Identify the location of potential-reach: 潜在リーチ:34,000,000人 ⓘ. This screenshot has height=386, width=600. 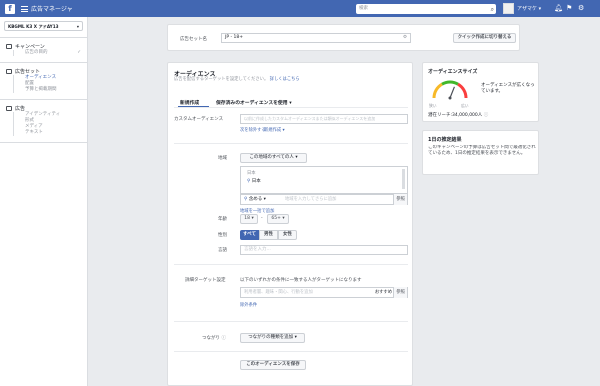
(458, 115).